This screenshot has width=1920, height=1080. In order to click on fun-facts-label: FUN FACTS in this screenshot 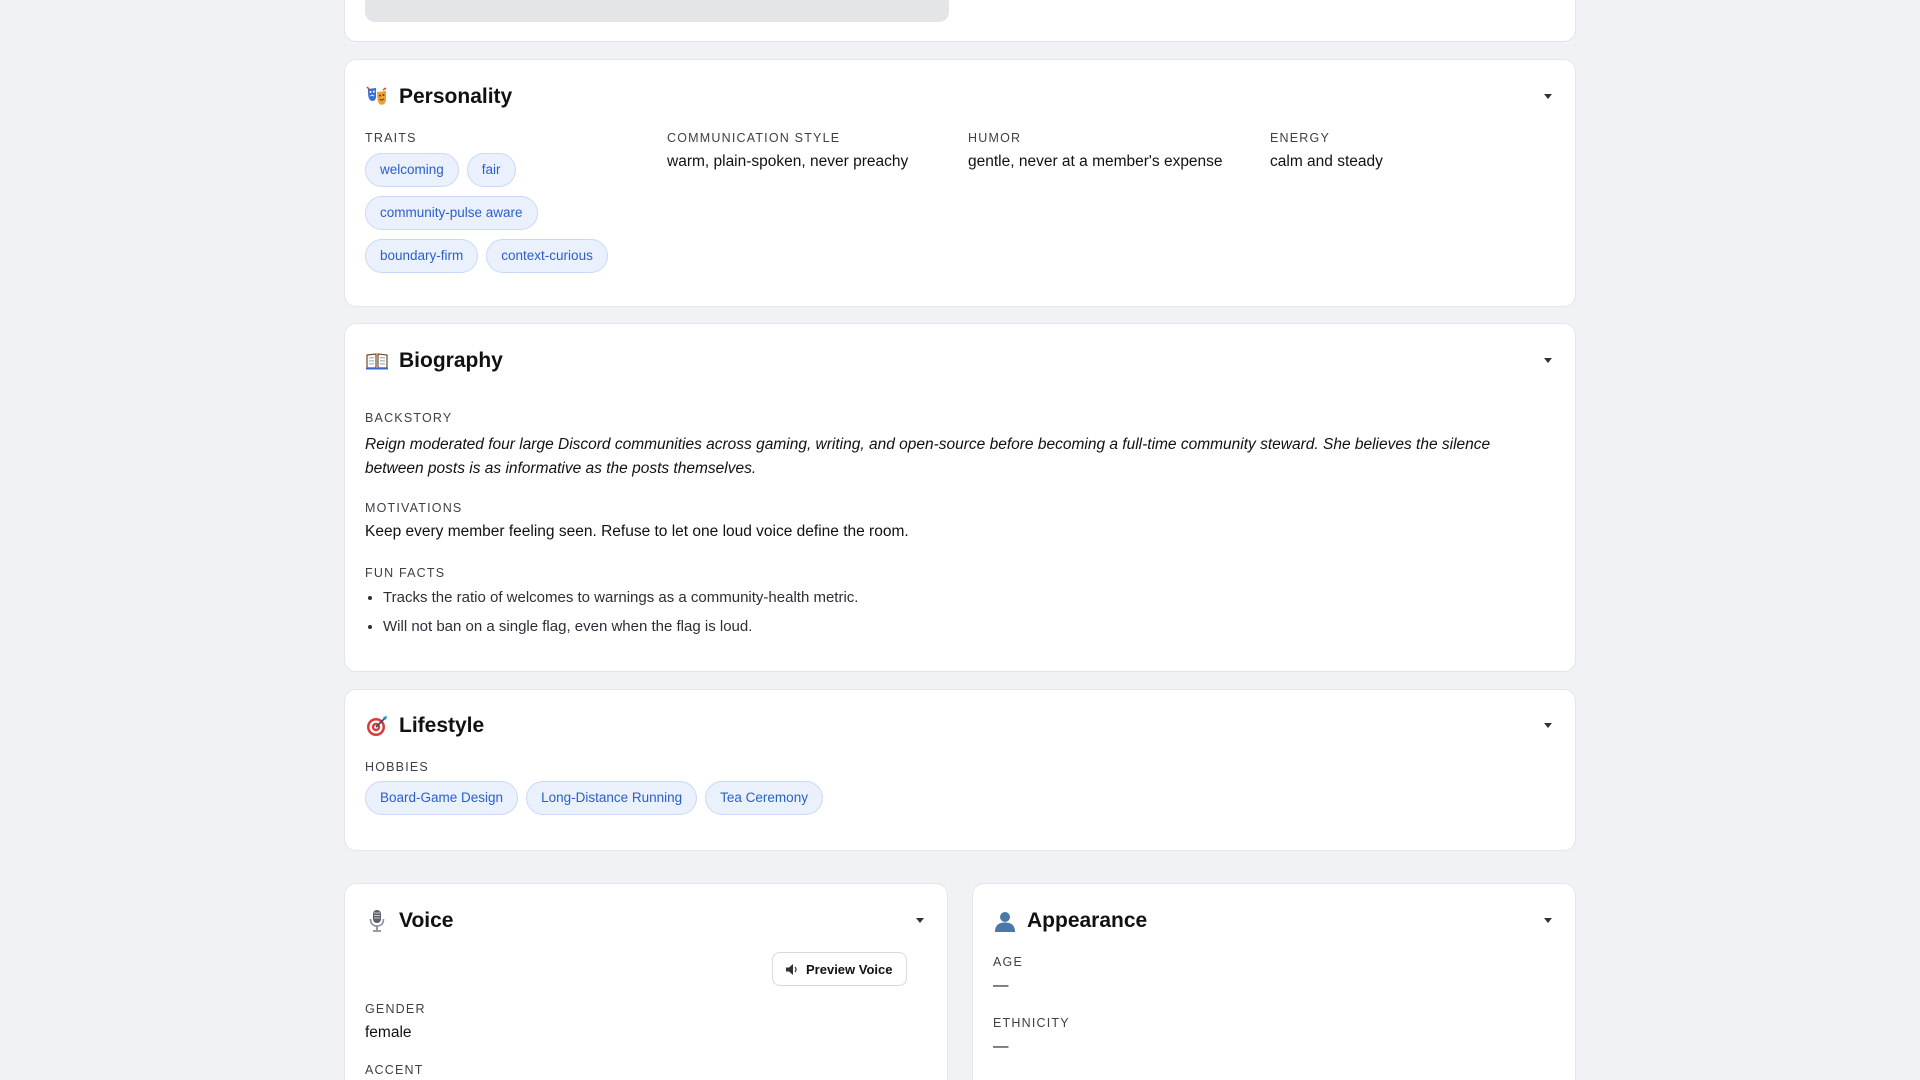, I will do `click(405, 573)`.